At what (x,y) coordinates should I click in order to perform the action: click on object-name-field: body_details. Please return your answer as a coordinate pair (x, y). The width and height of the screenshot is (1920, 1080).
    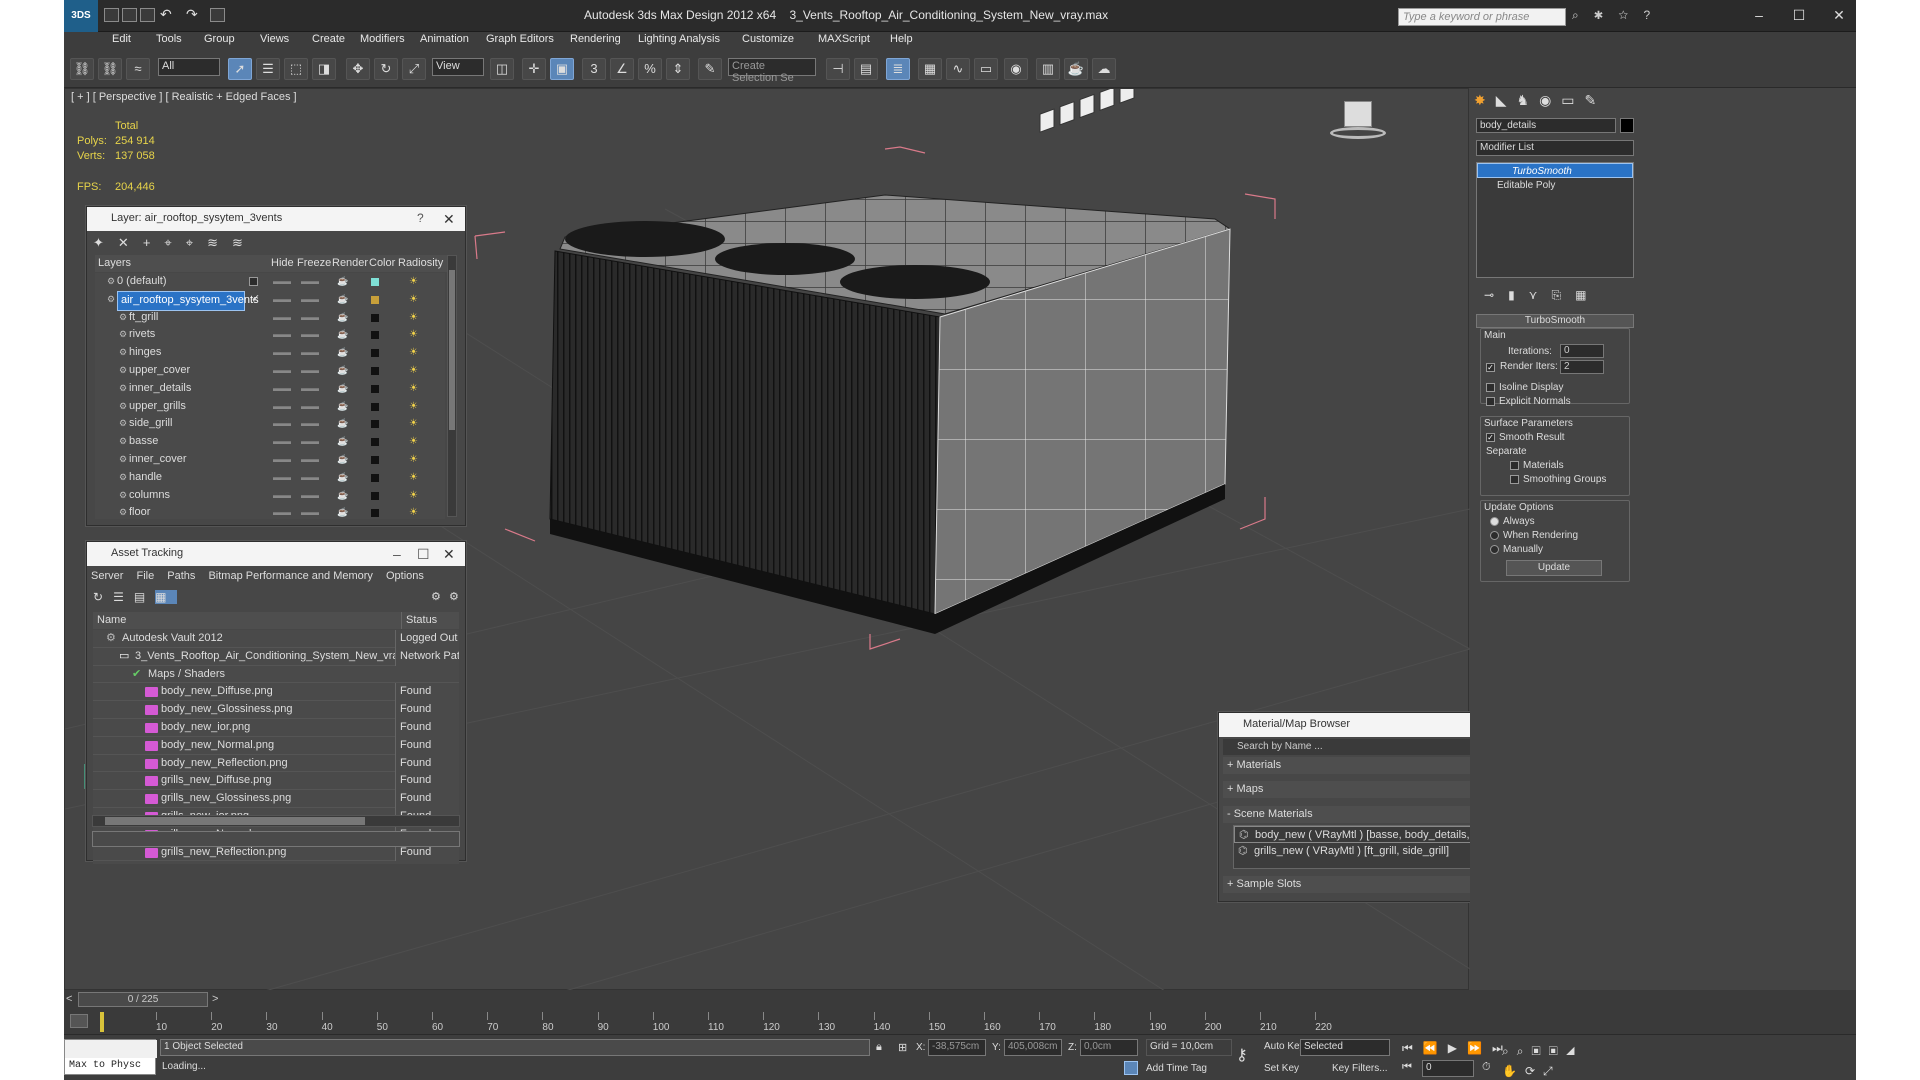
    Looking at the image, I should click on (1546, 125).